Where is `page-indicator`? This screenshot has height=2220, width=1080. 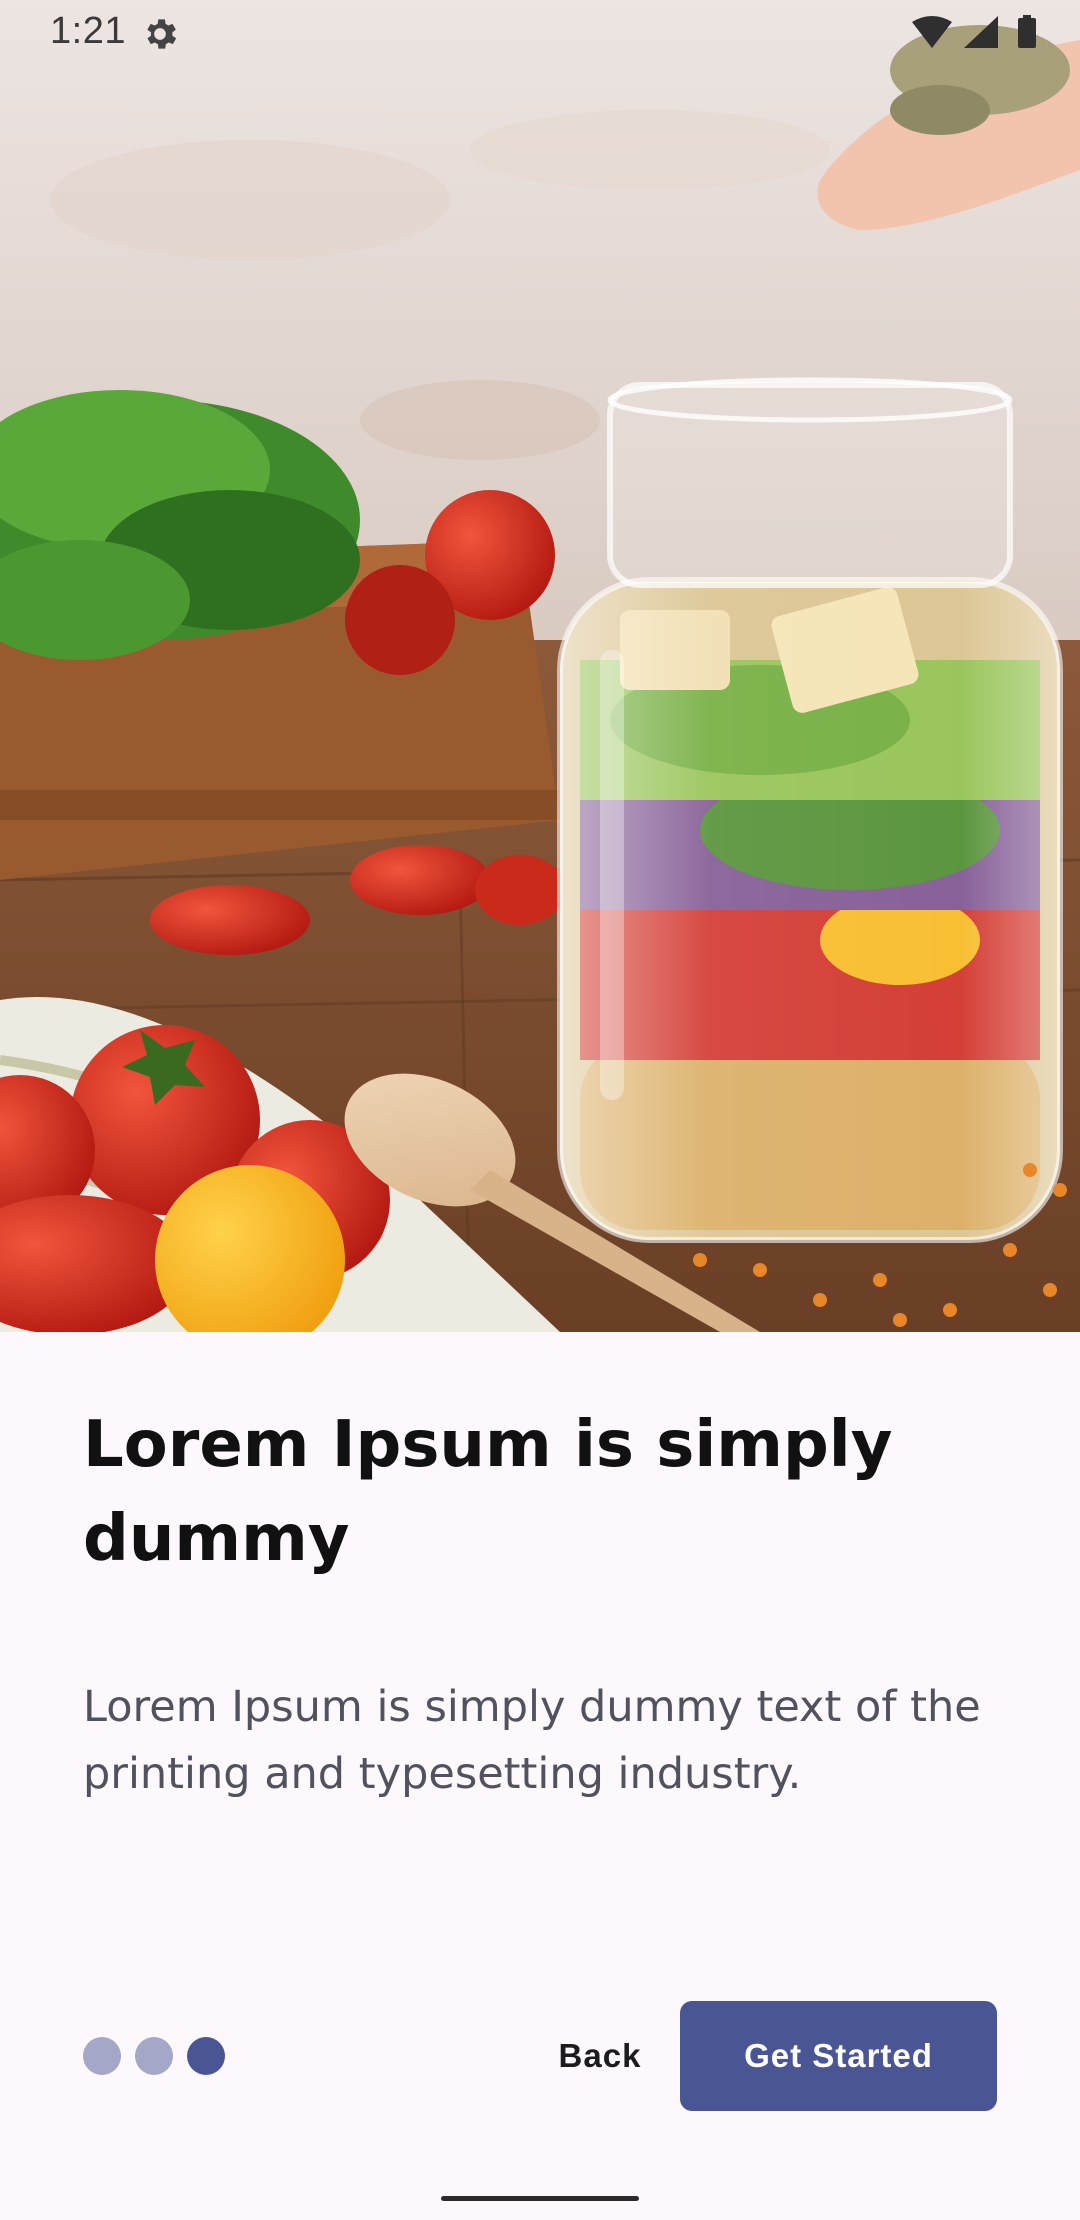
page-indicator is located at coordinates (154, 2056).